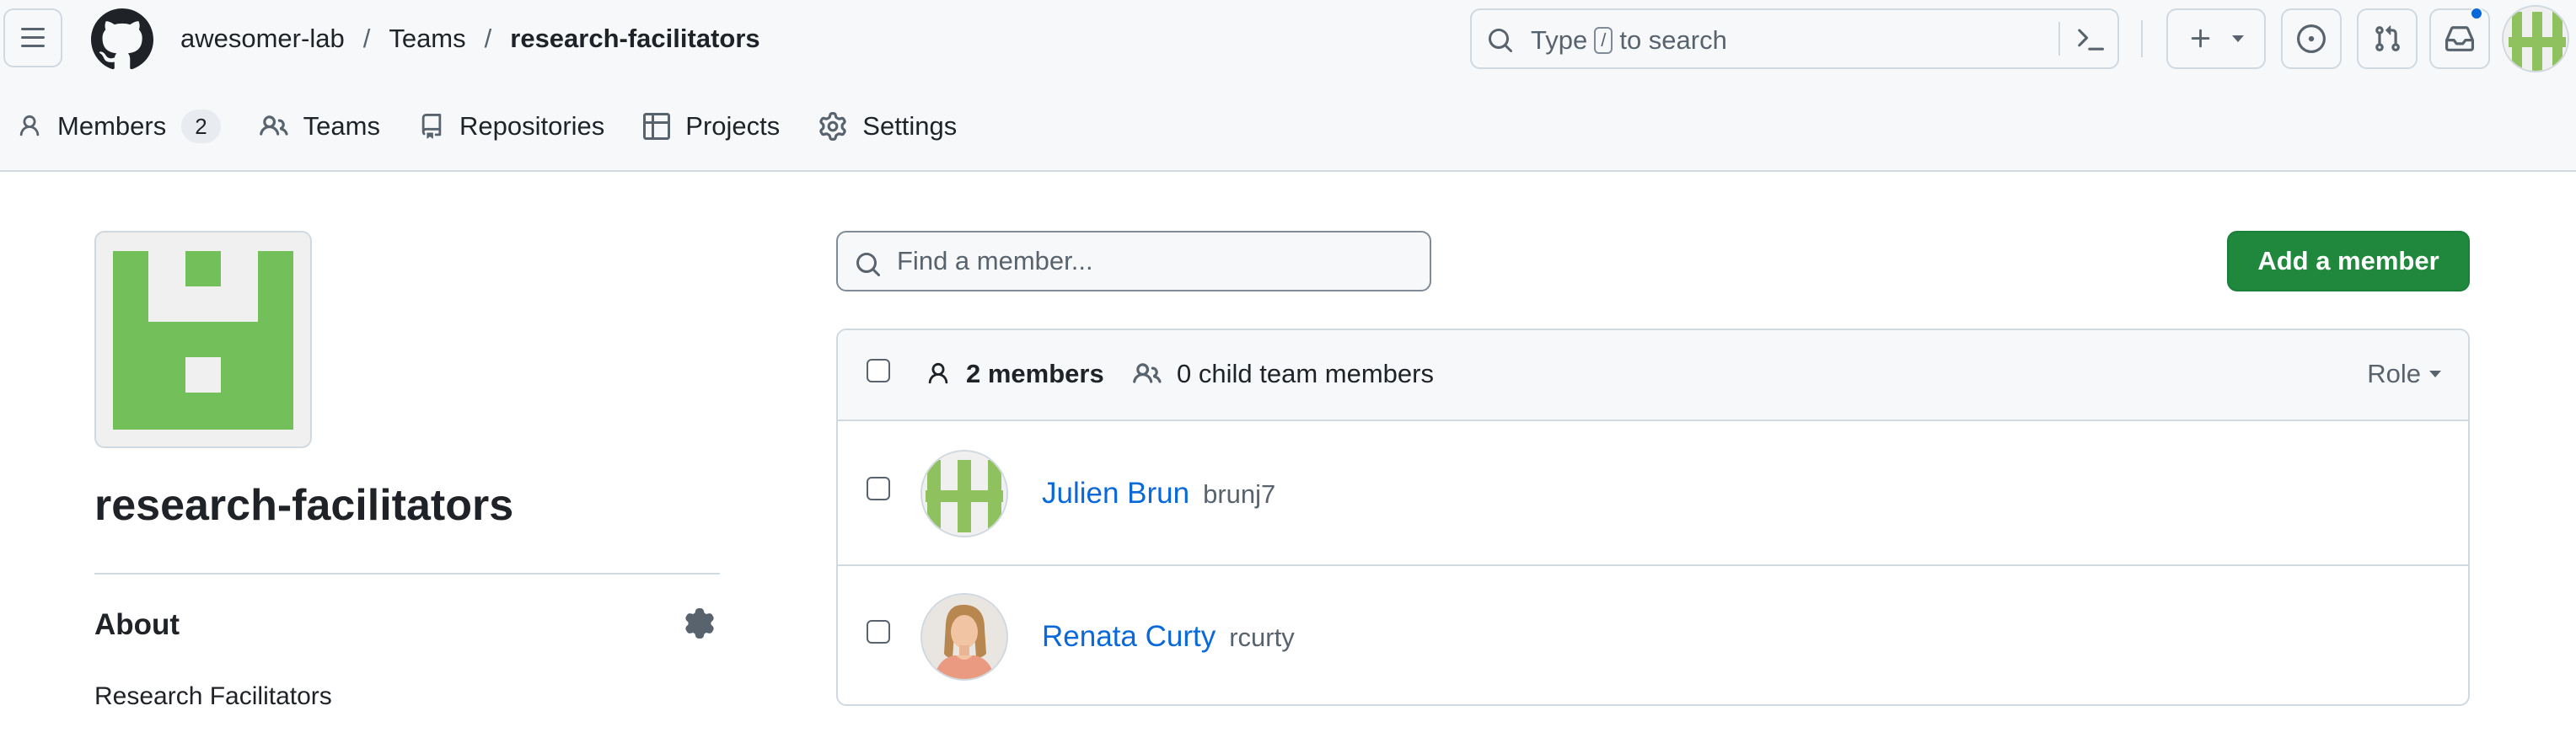 This screenshot has height=743, width=2576. I want to click on role-filter-dropdown: Role, so click(2404, 374).